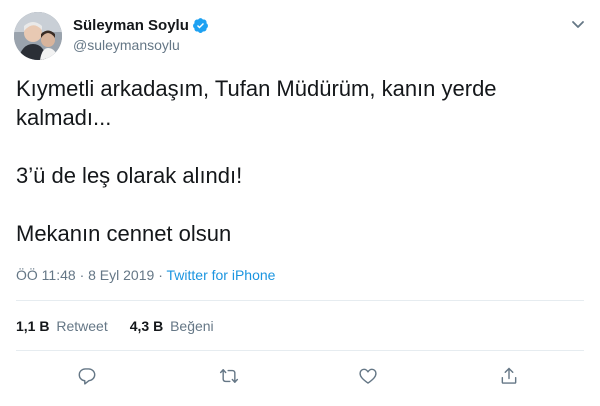 Image resolution: width=600 pixels, height=406 pixels. I want to click on like-button, so click(368, 376).